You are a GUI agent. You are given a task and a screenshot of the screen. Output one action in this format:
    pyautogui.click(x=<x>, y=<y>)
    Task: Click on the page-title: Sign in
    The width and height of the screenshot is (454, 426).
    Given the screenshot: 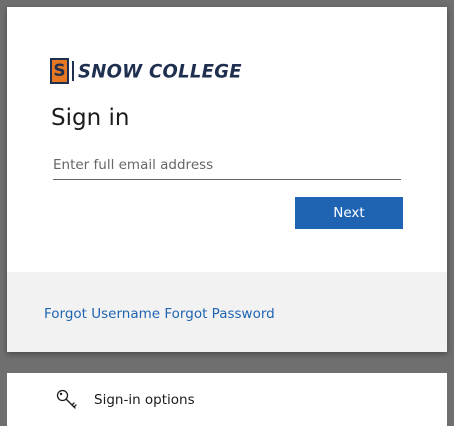 What is the action you would take?
    pyautogui.click(x=90, y=118)
    